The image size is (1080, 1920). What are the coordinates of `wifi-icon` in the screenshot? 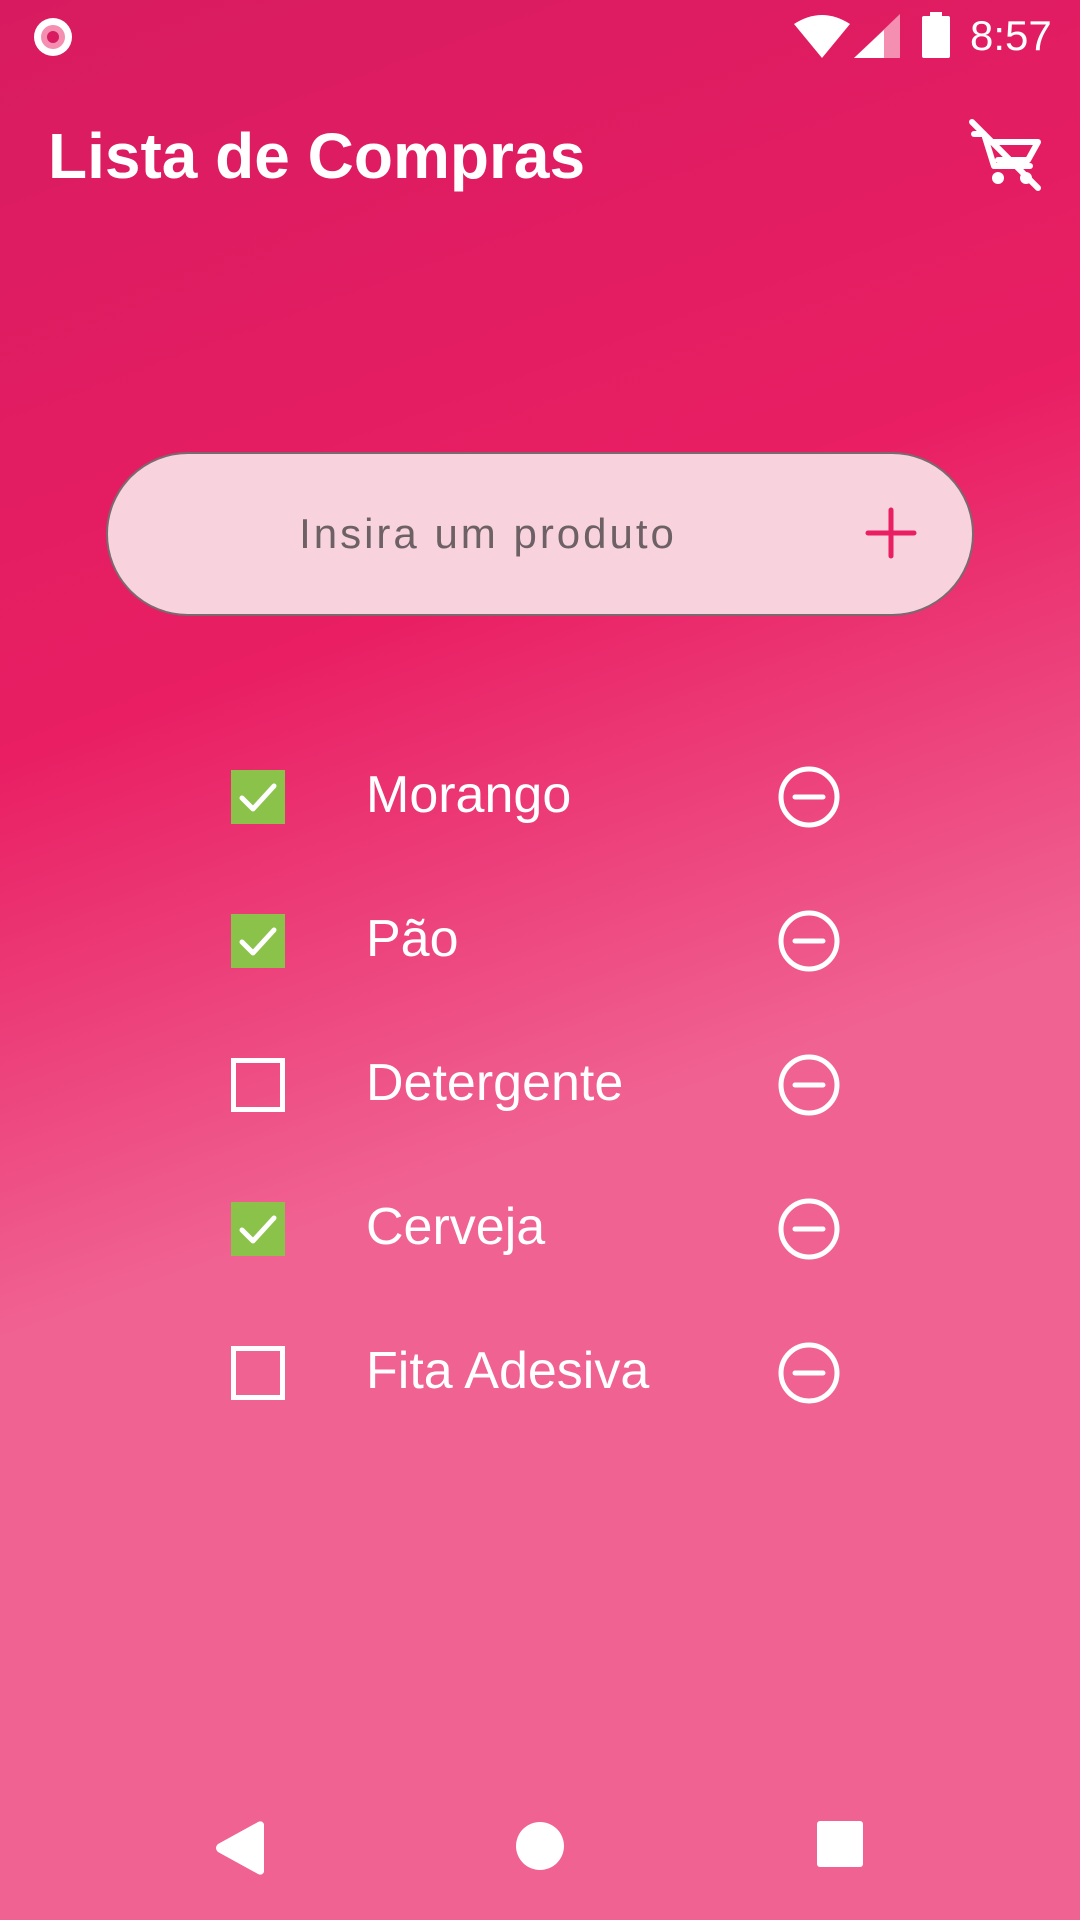 It's located at (822, 36).